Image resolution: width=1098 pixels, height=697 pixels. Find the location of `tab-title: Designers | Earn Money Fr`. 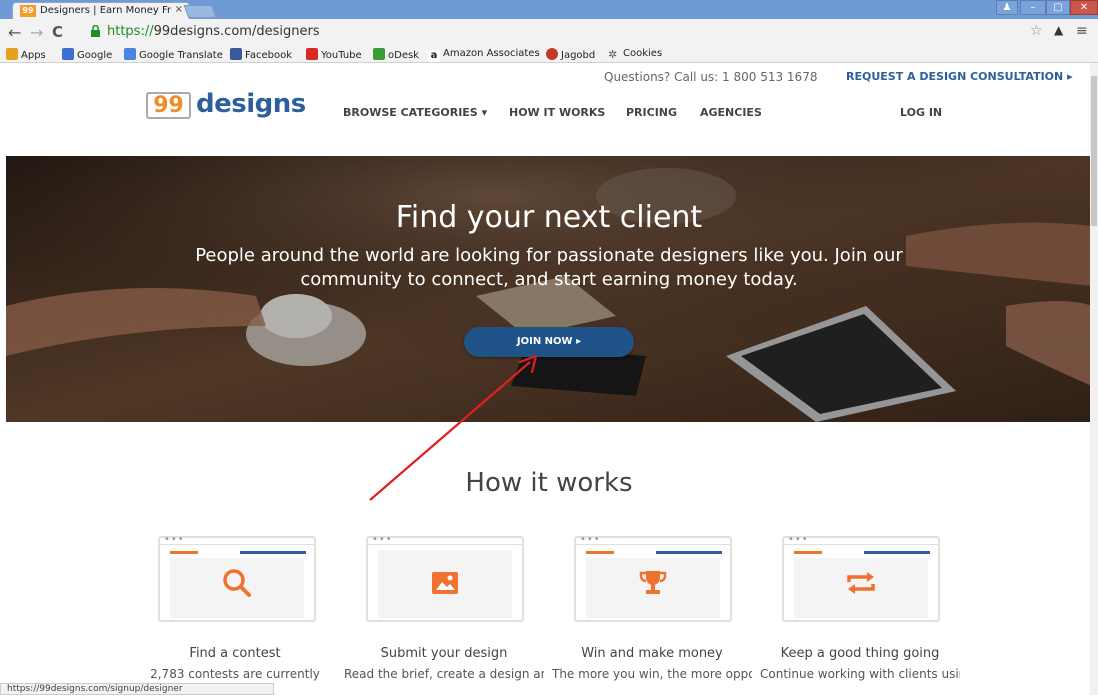

tab-title: Designers | Earn Money Fr is located at coordinates (106, 10).